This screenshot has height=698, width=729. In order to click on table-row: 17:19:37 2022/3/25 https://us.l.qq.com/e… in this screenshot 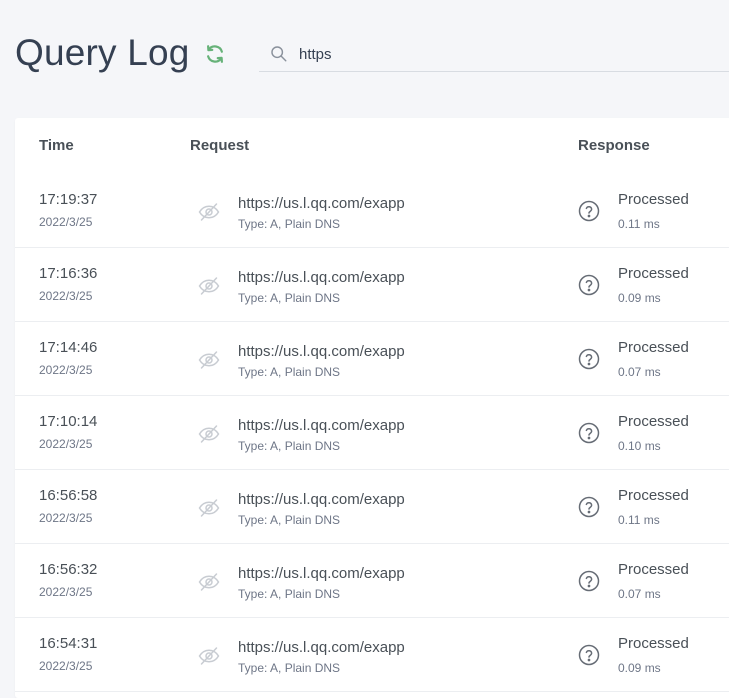, I will do `click(372, 211)`.